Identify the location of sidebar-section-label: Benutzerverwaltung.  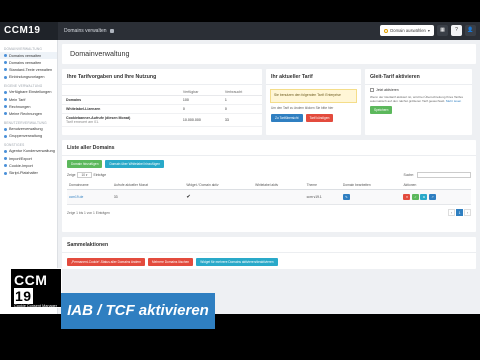
(25, 122).